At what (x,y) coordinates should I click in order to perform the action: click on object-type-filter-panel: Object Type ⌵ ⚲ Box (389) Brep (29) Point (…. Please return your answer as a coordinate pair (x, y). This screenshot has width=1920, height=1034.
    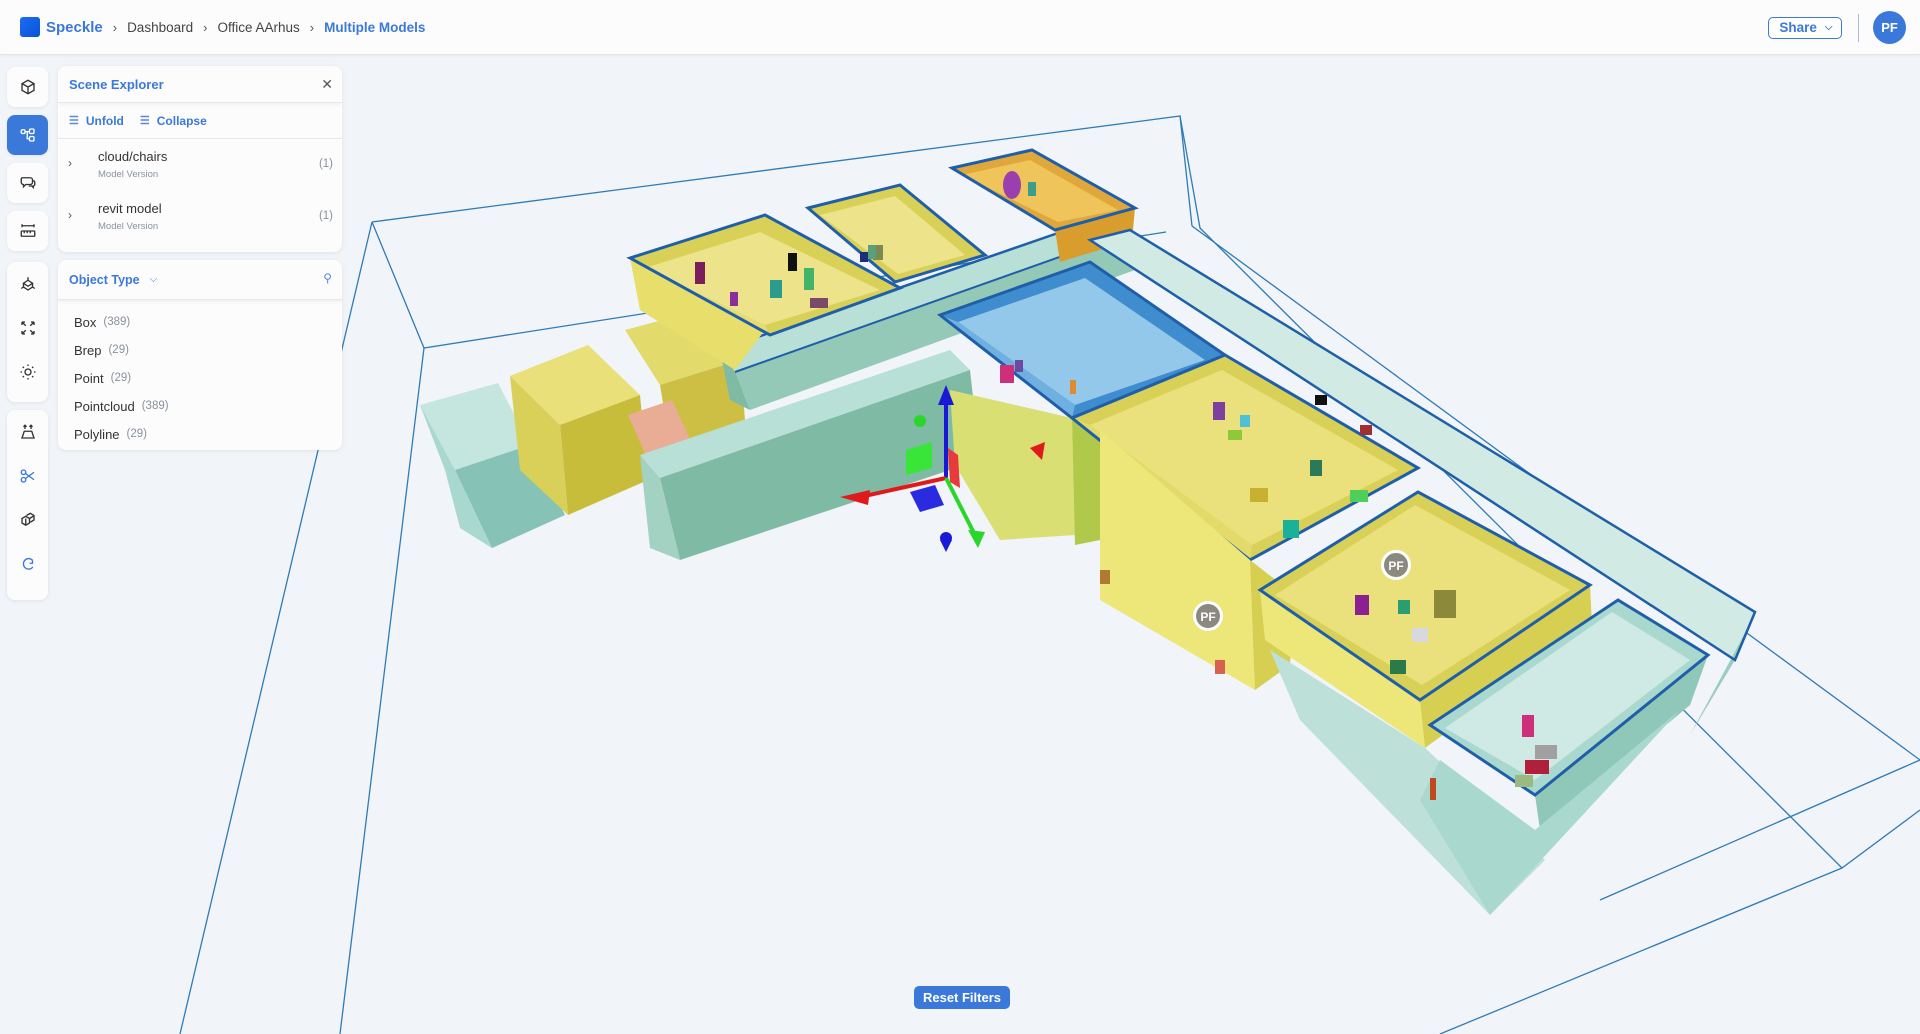
    Looking at the image, I should click on (200, 355).